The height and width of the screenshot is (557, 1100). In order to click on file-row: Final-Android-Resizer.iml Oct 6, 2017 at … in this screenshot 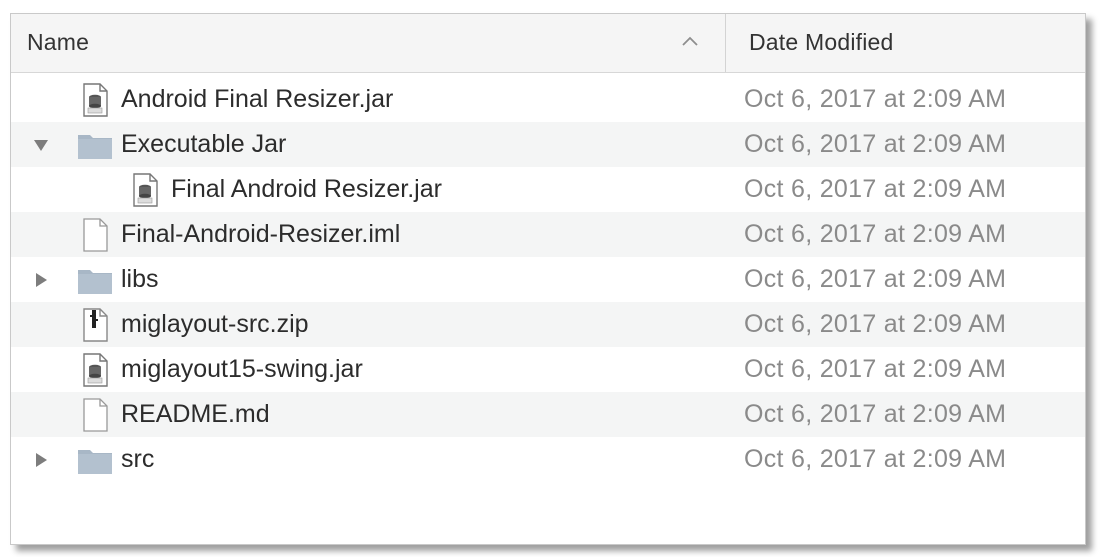, I will do `click(548, 234)`.